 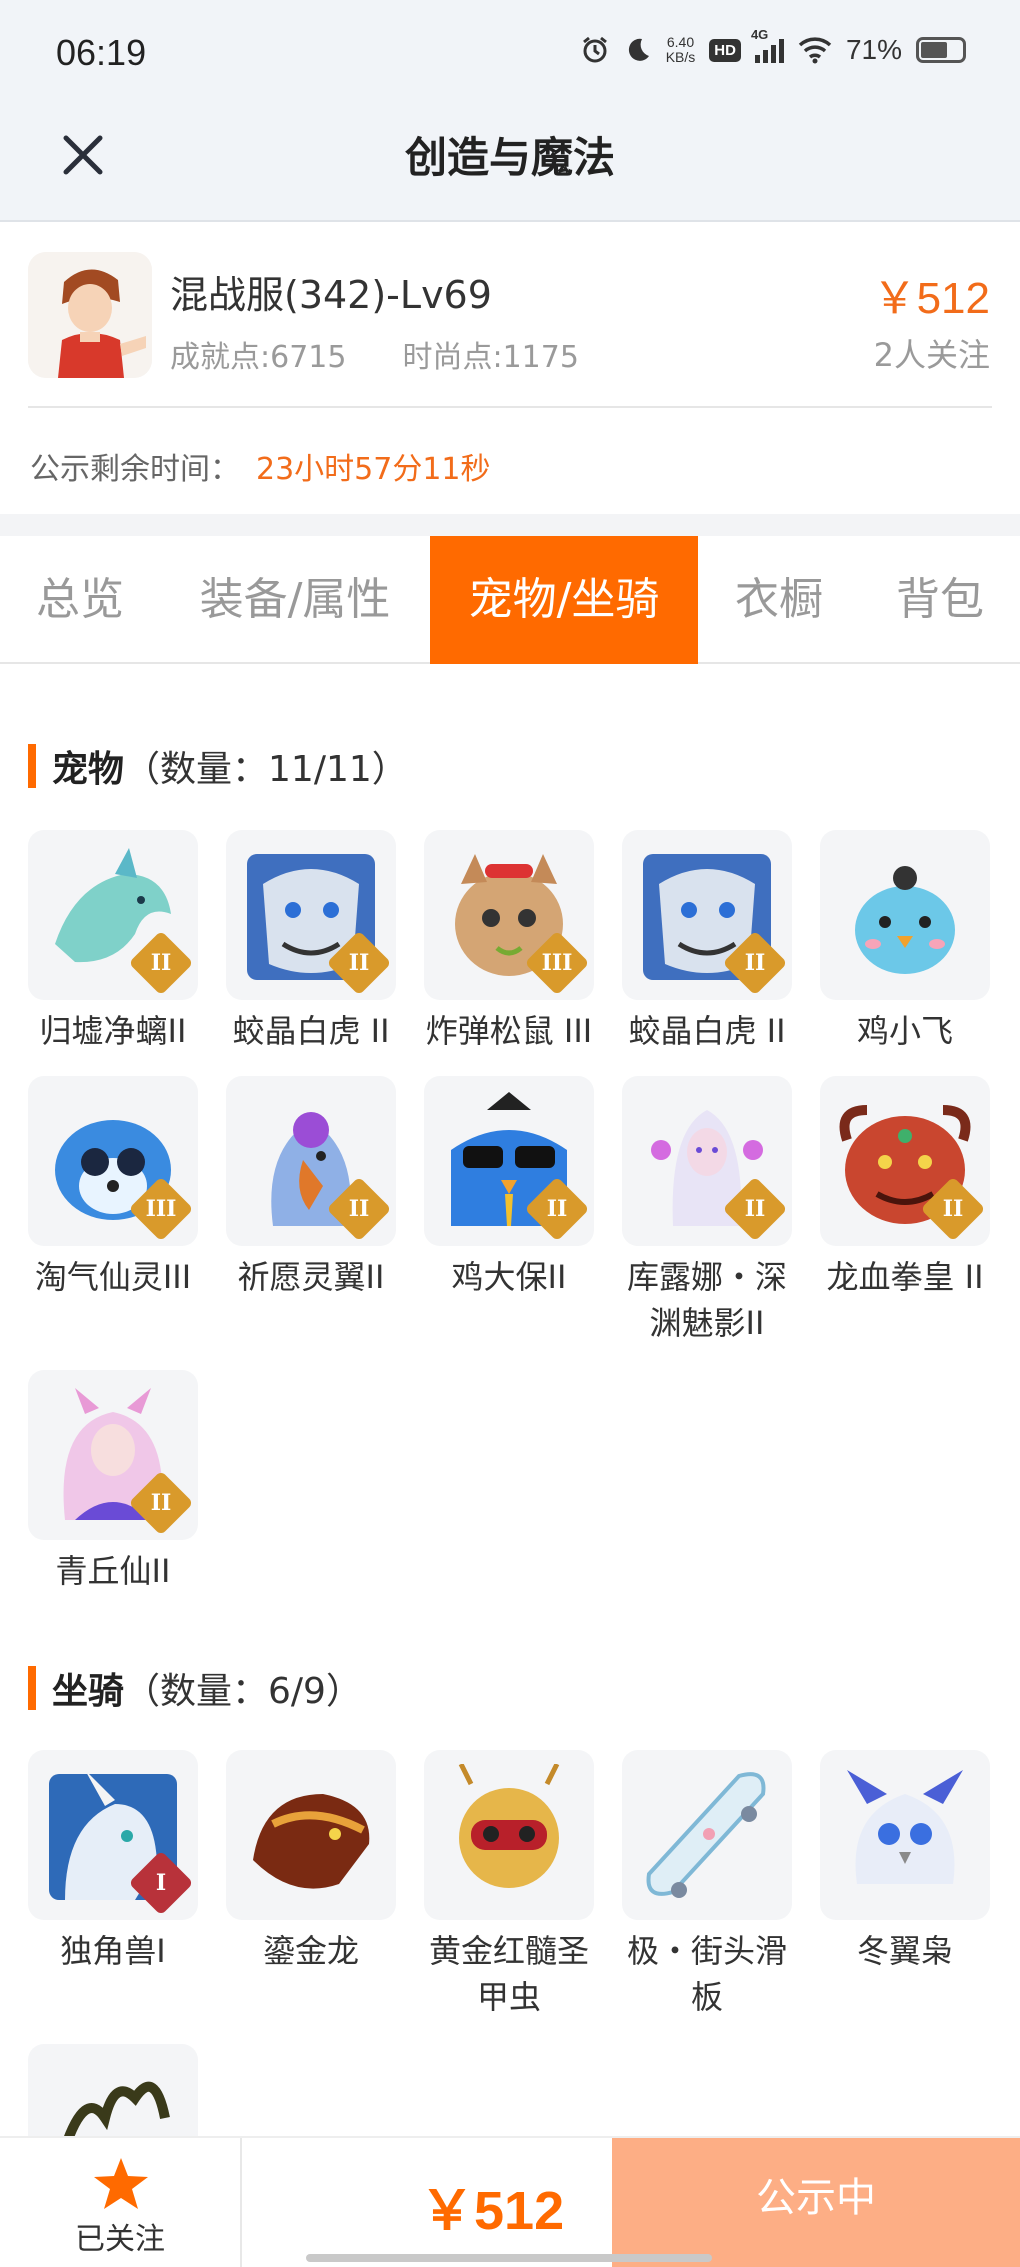 I want to click on character-avatar, so click(x=90, y=315).